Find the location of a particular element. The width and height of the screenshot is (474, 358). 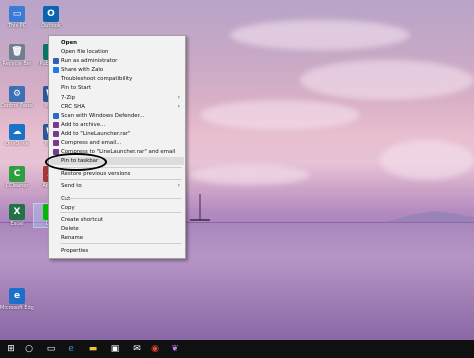

menu-item-label: Rename is located at coordinates (72, 238).